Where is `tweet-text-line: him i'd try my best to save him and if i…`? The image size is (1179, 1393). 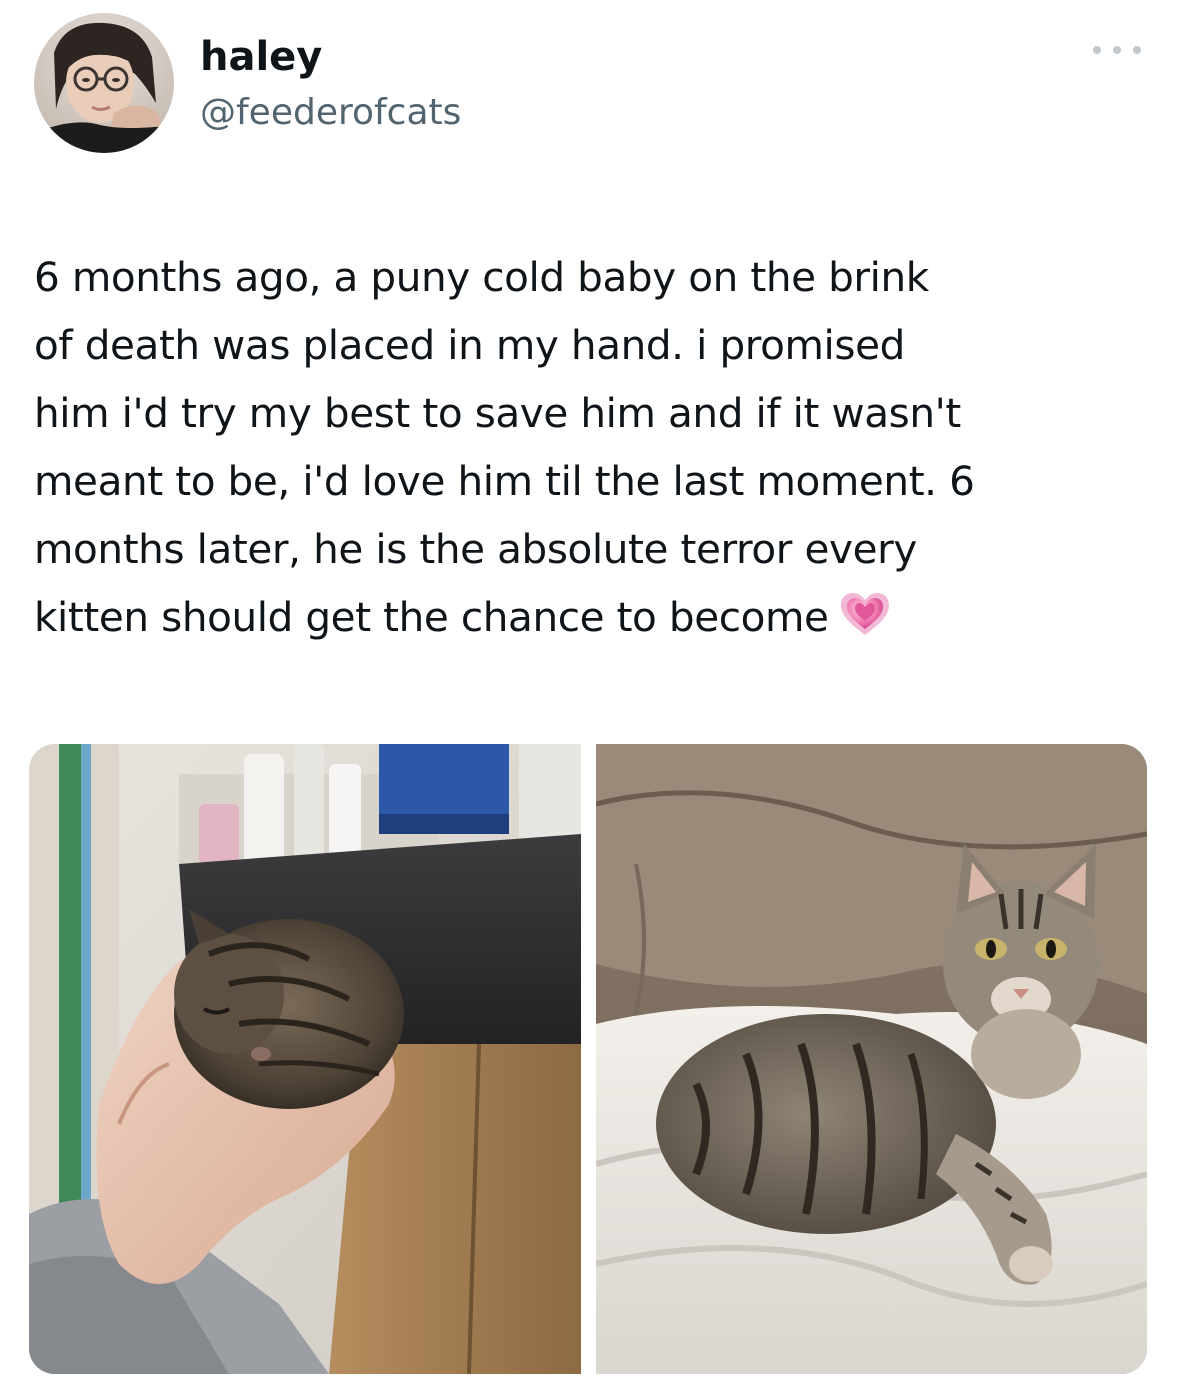
tweet-text-line: him i'd try my best to save him and if i… is located at coordinates (497, 413).